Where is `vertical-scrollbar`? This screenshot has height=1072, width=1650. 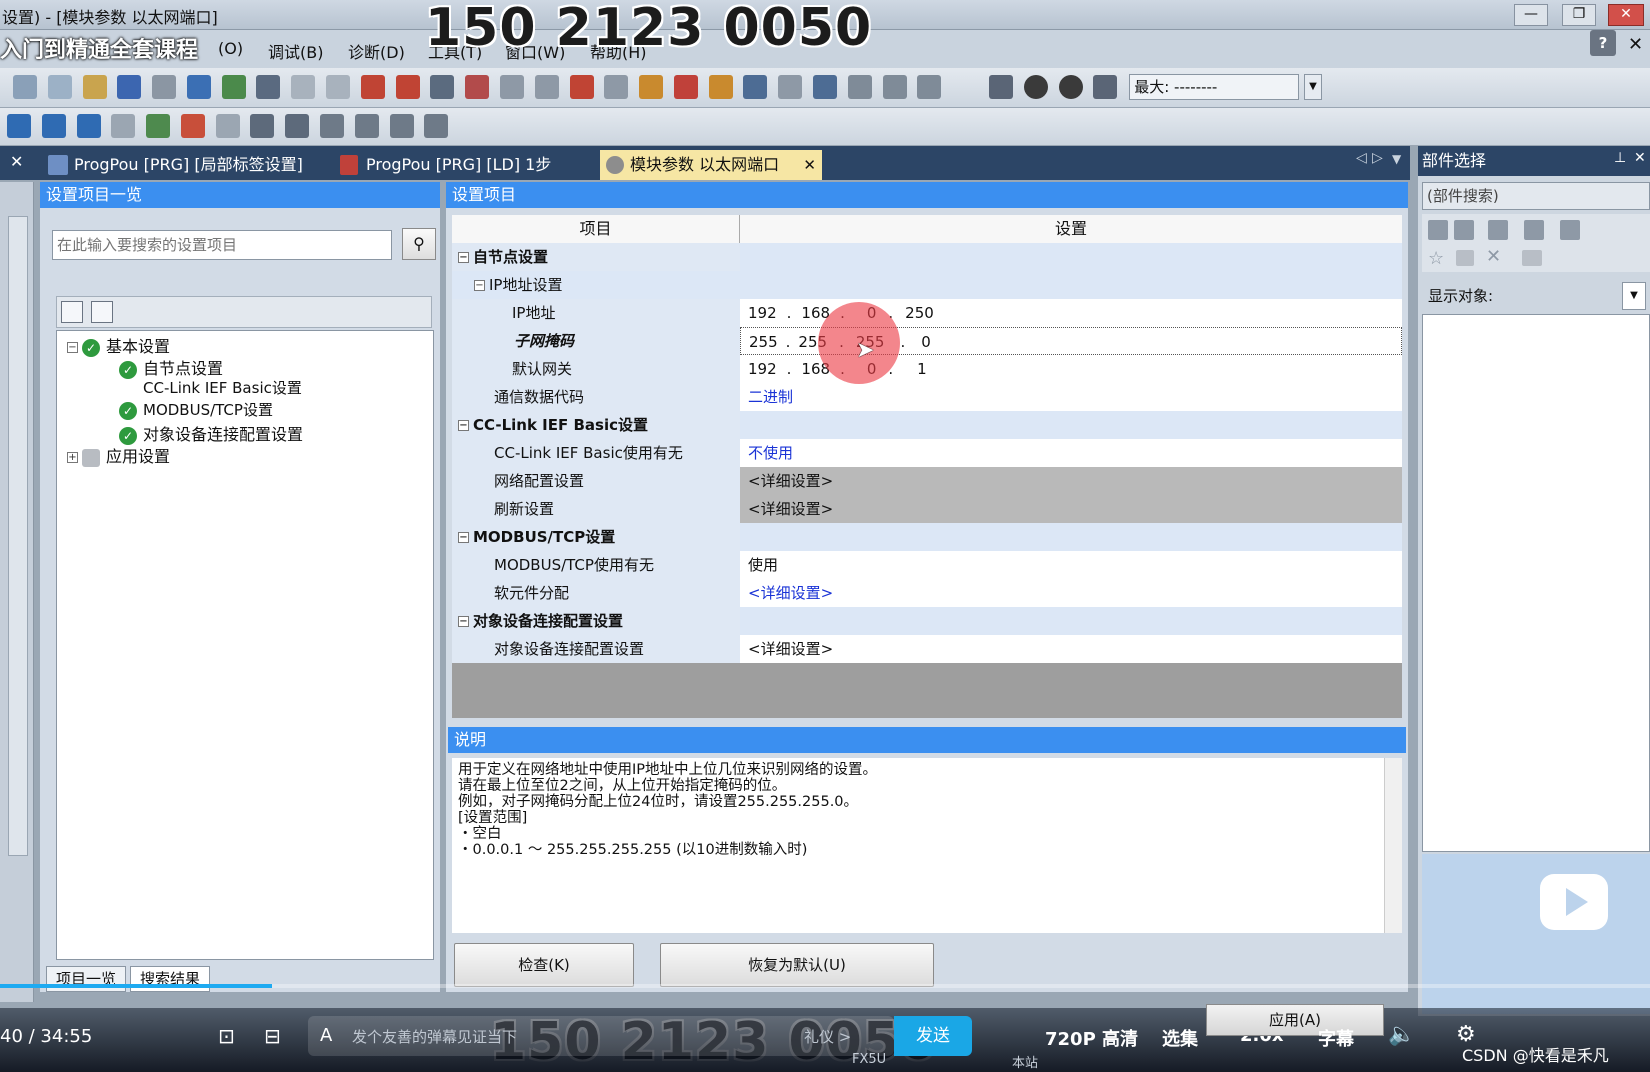 vertical-scrollbar is located at coordinates (18, 536).